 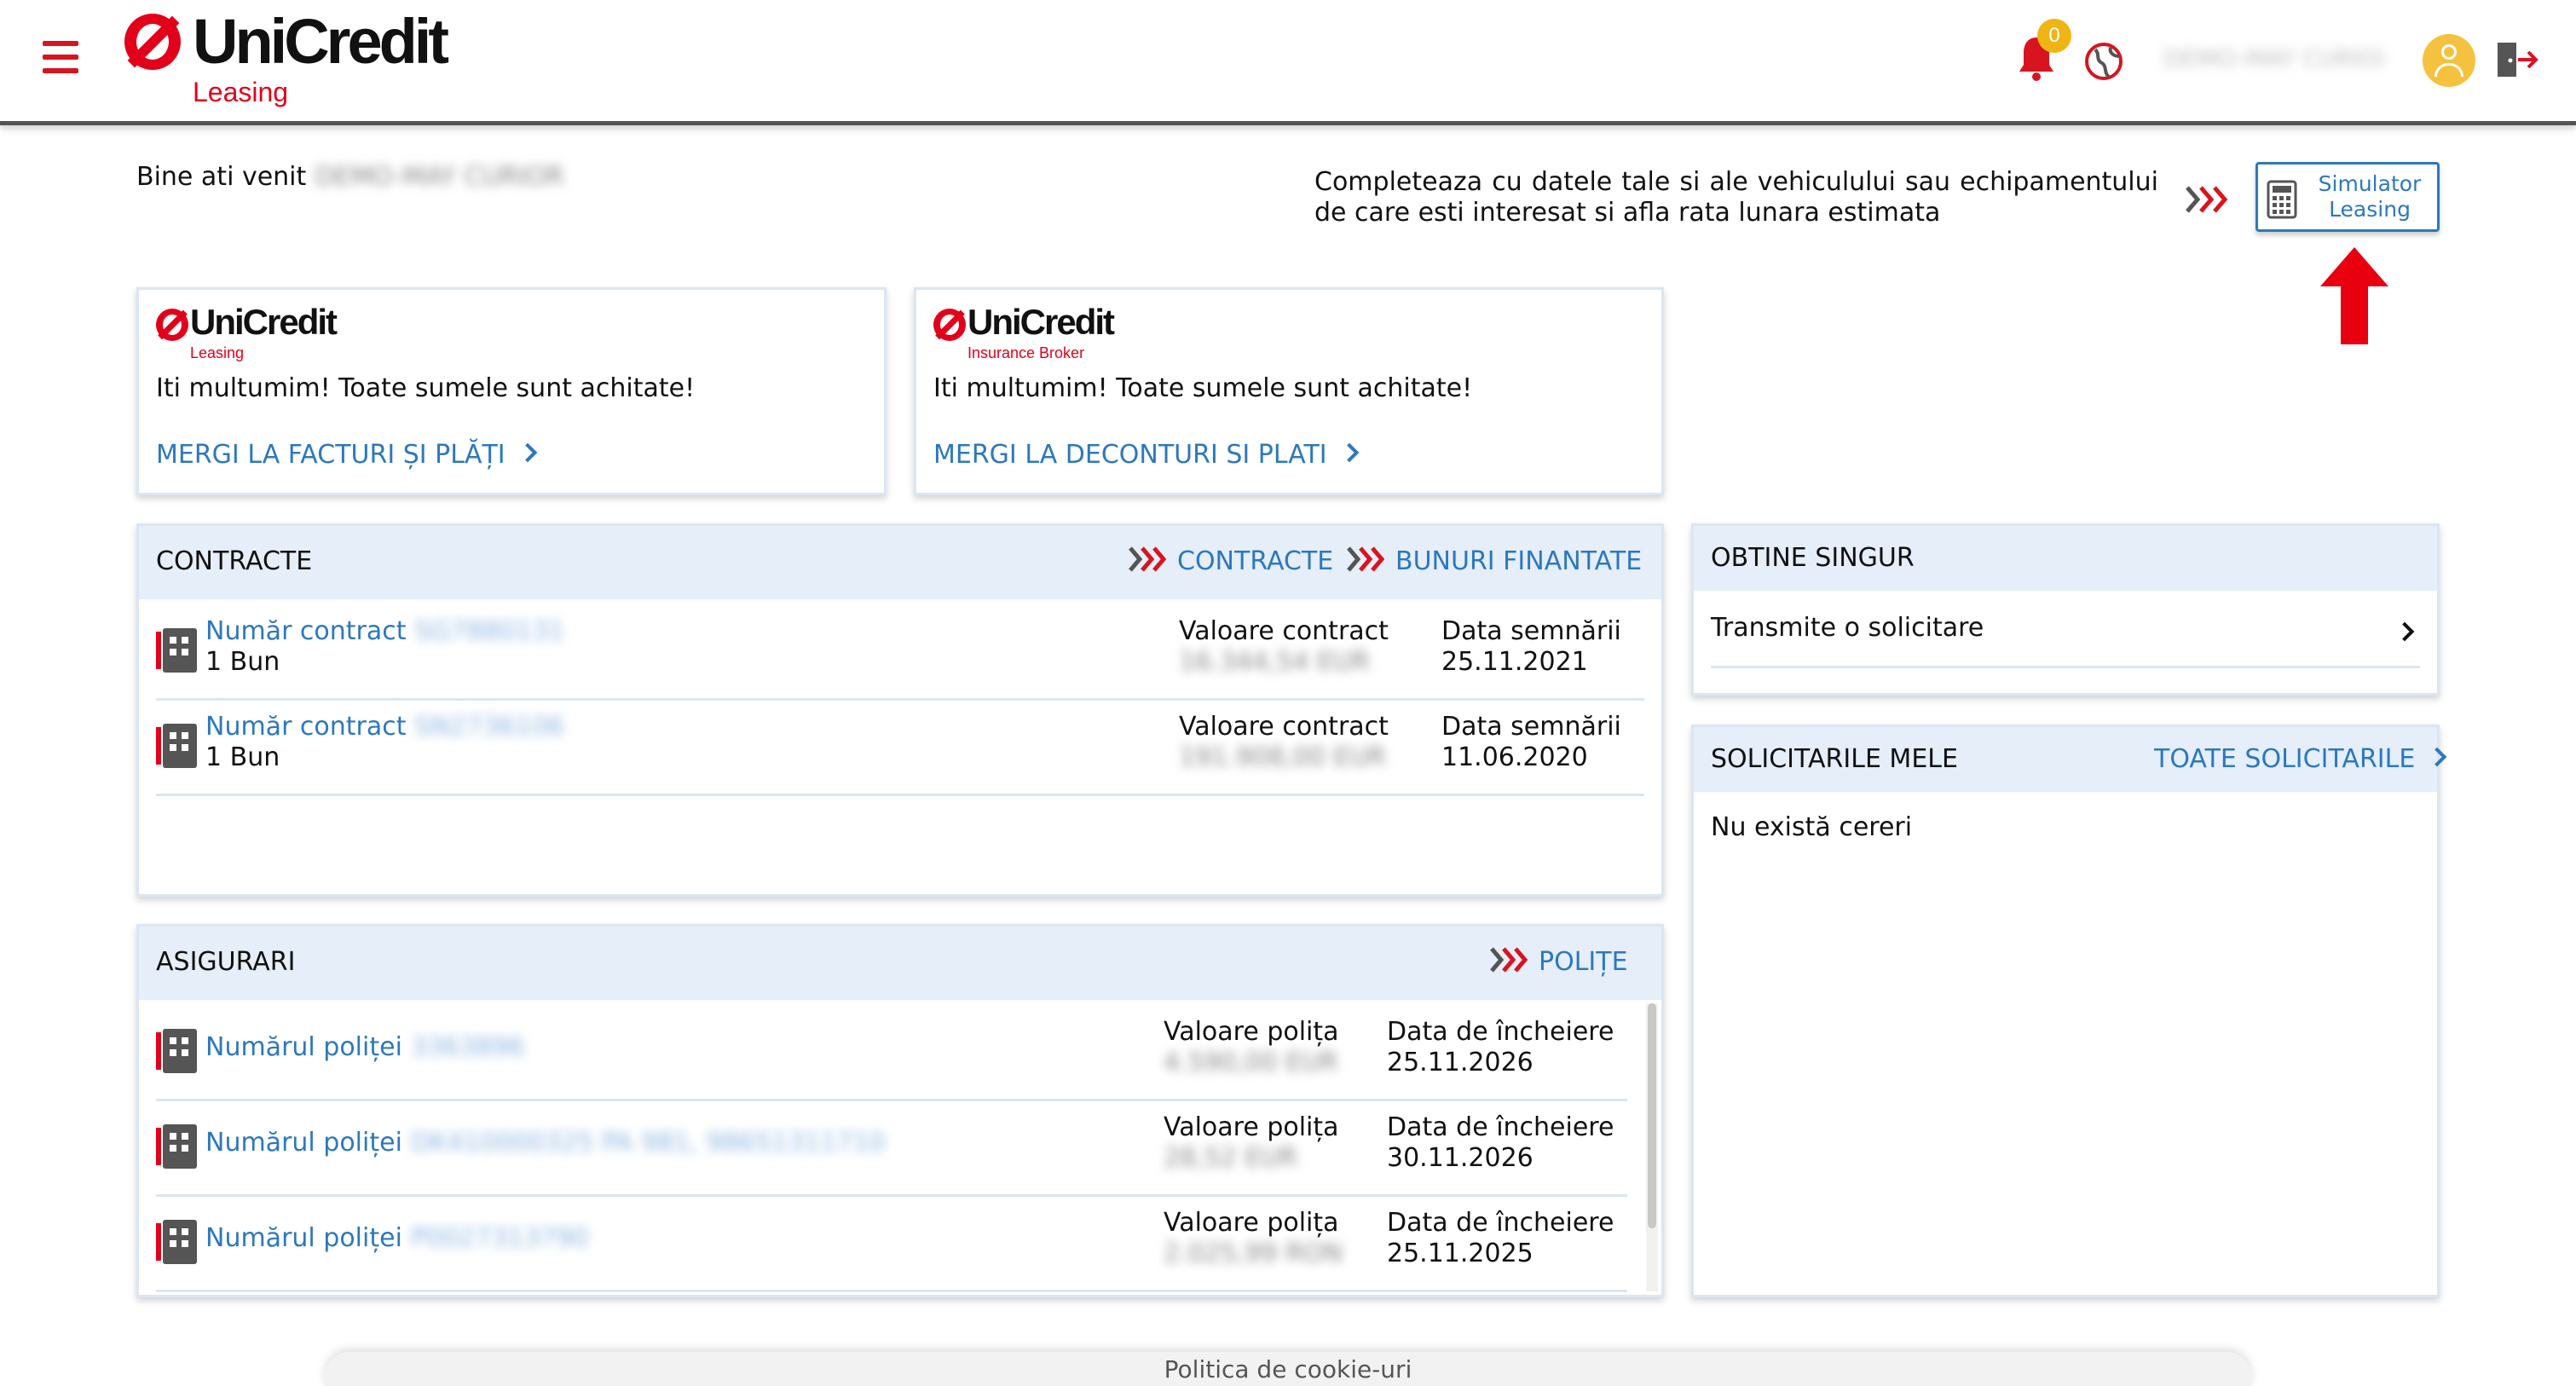 I want to click on cookie-policy-link: Politica de cookie-uri, so click(x=1288, y=1369).